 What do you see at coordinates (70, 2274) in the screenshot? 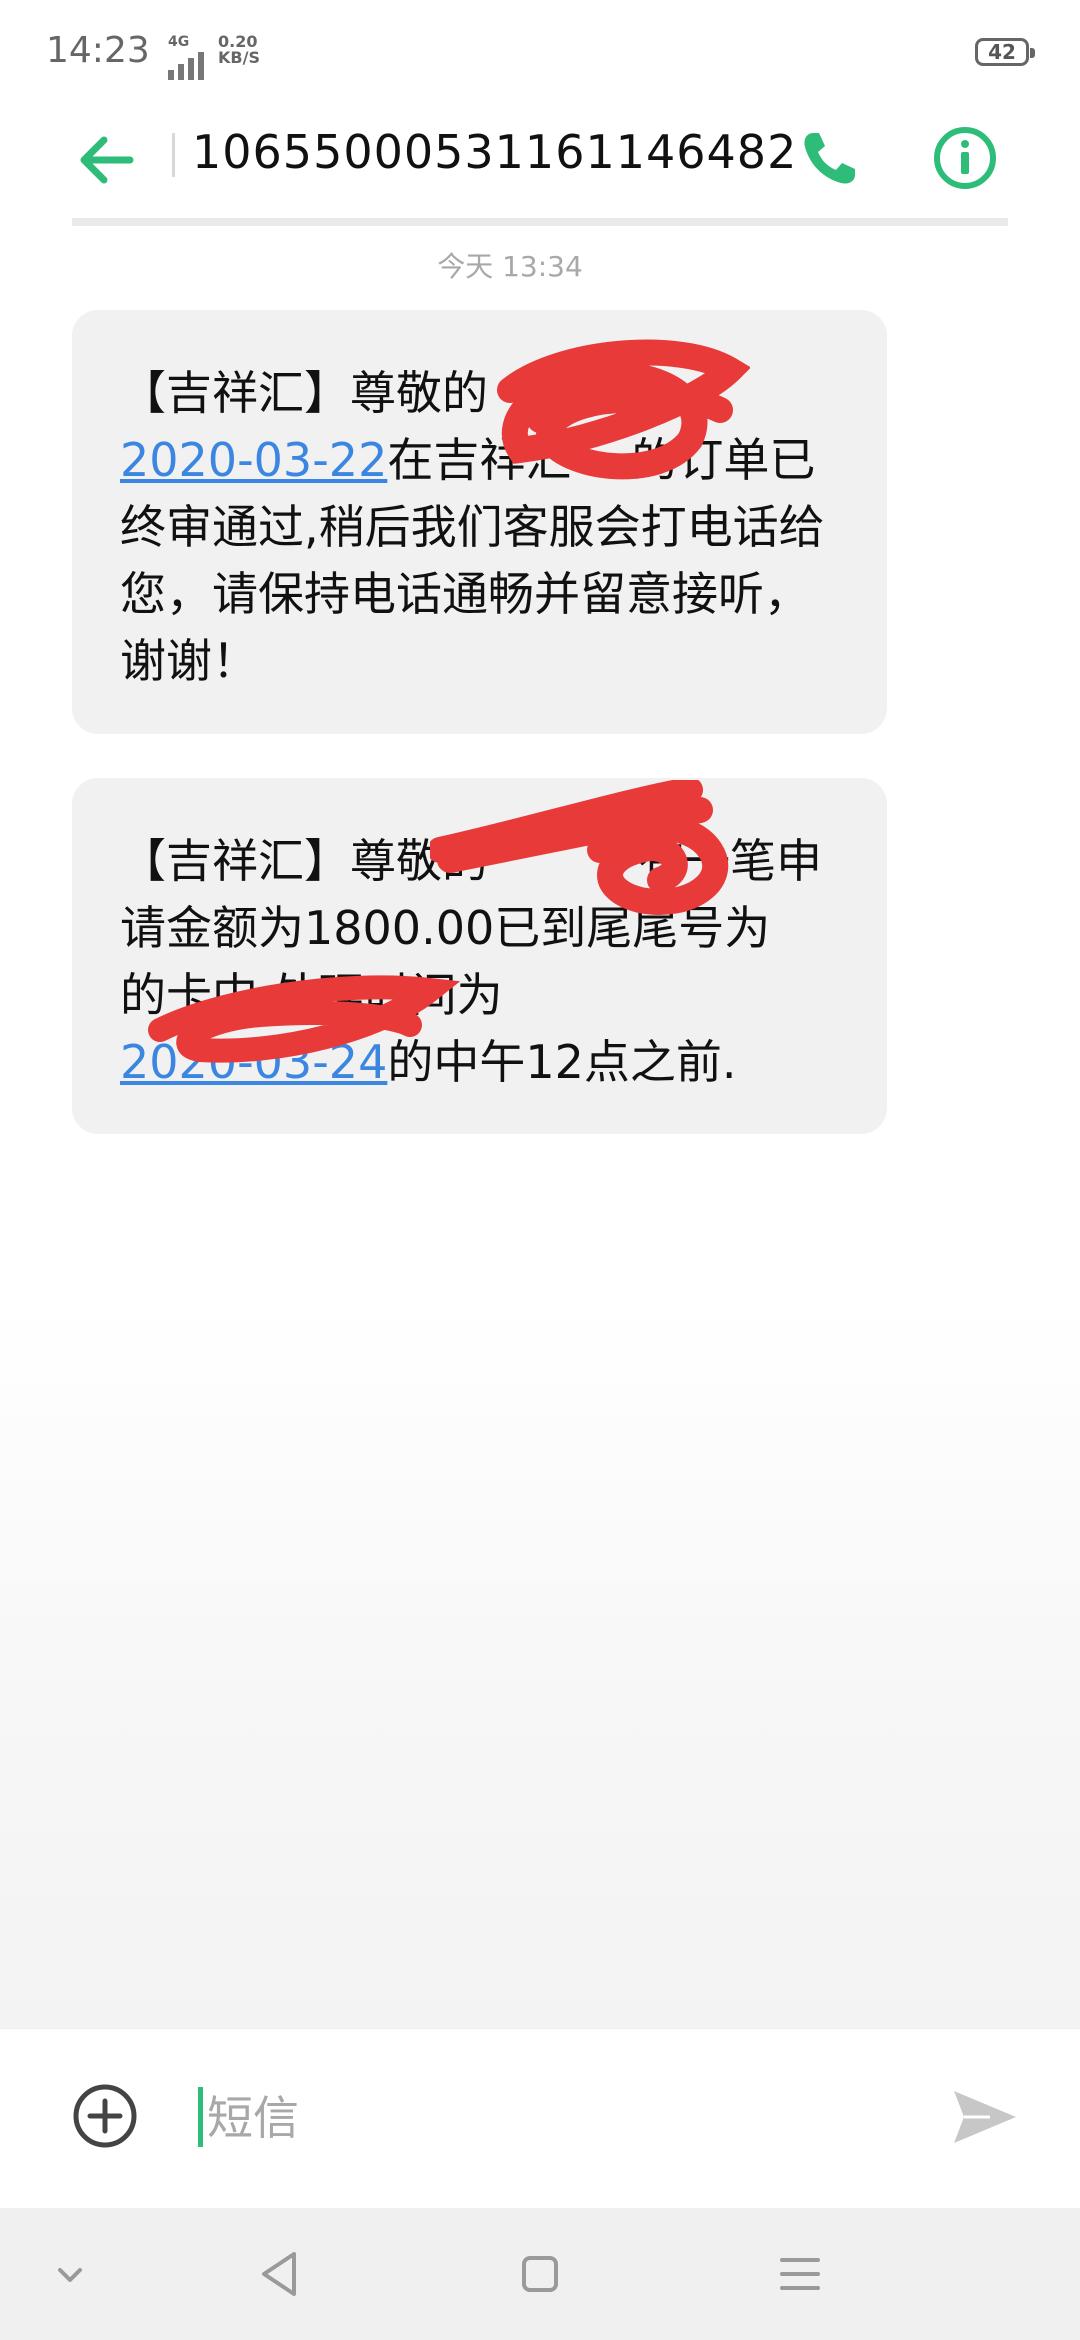
I see `chevron-down-icon` at bounding box center [70, 2274].